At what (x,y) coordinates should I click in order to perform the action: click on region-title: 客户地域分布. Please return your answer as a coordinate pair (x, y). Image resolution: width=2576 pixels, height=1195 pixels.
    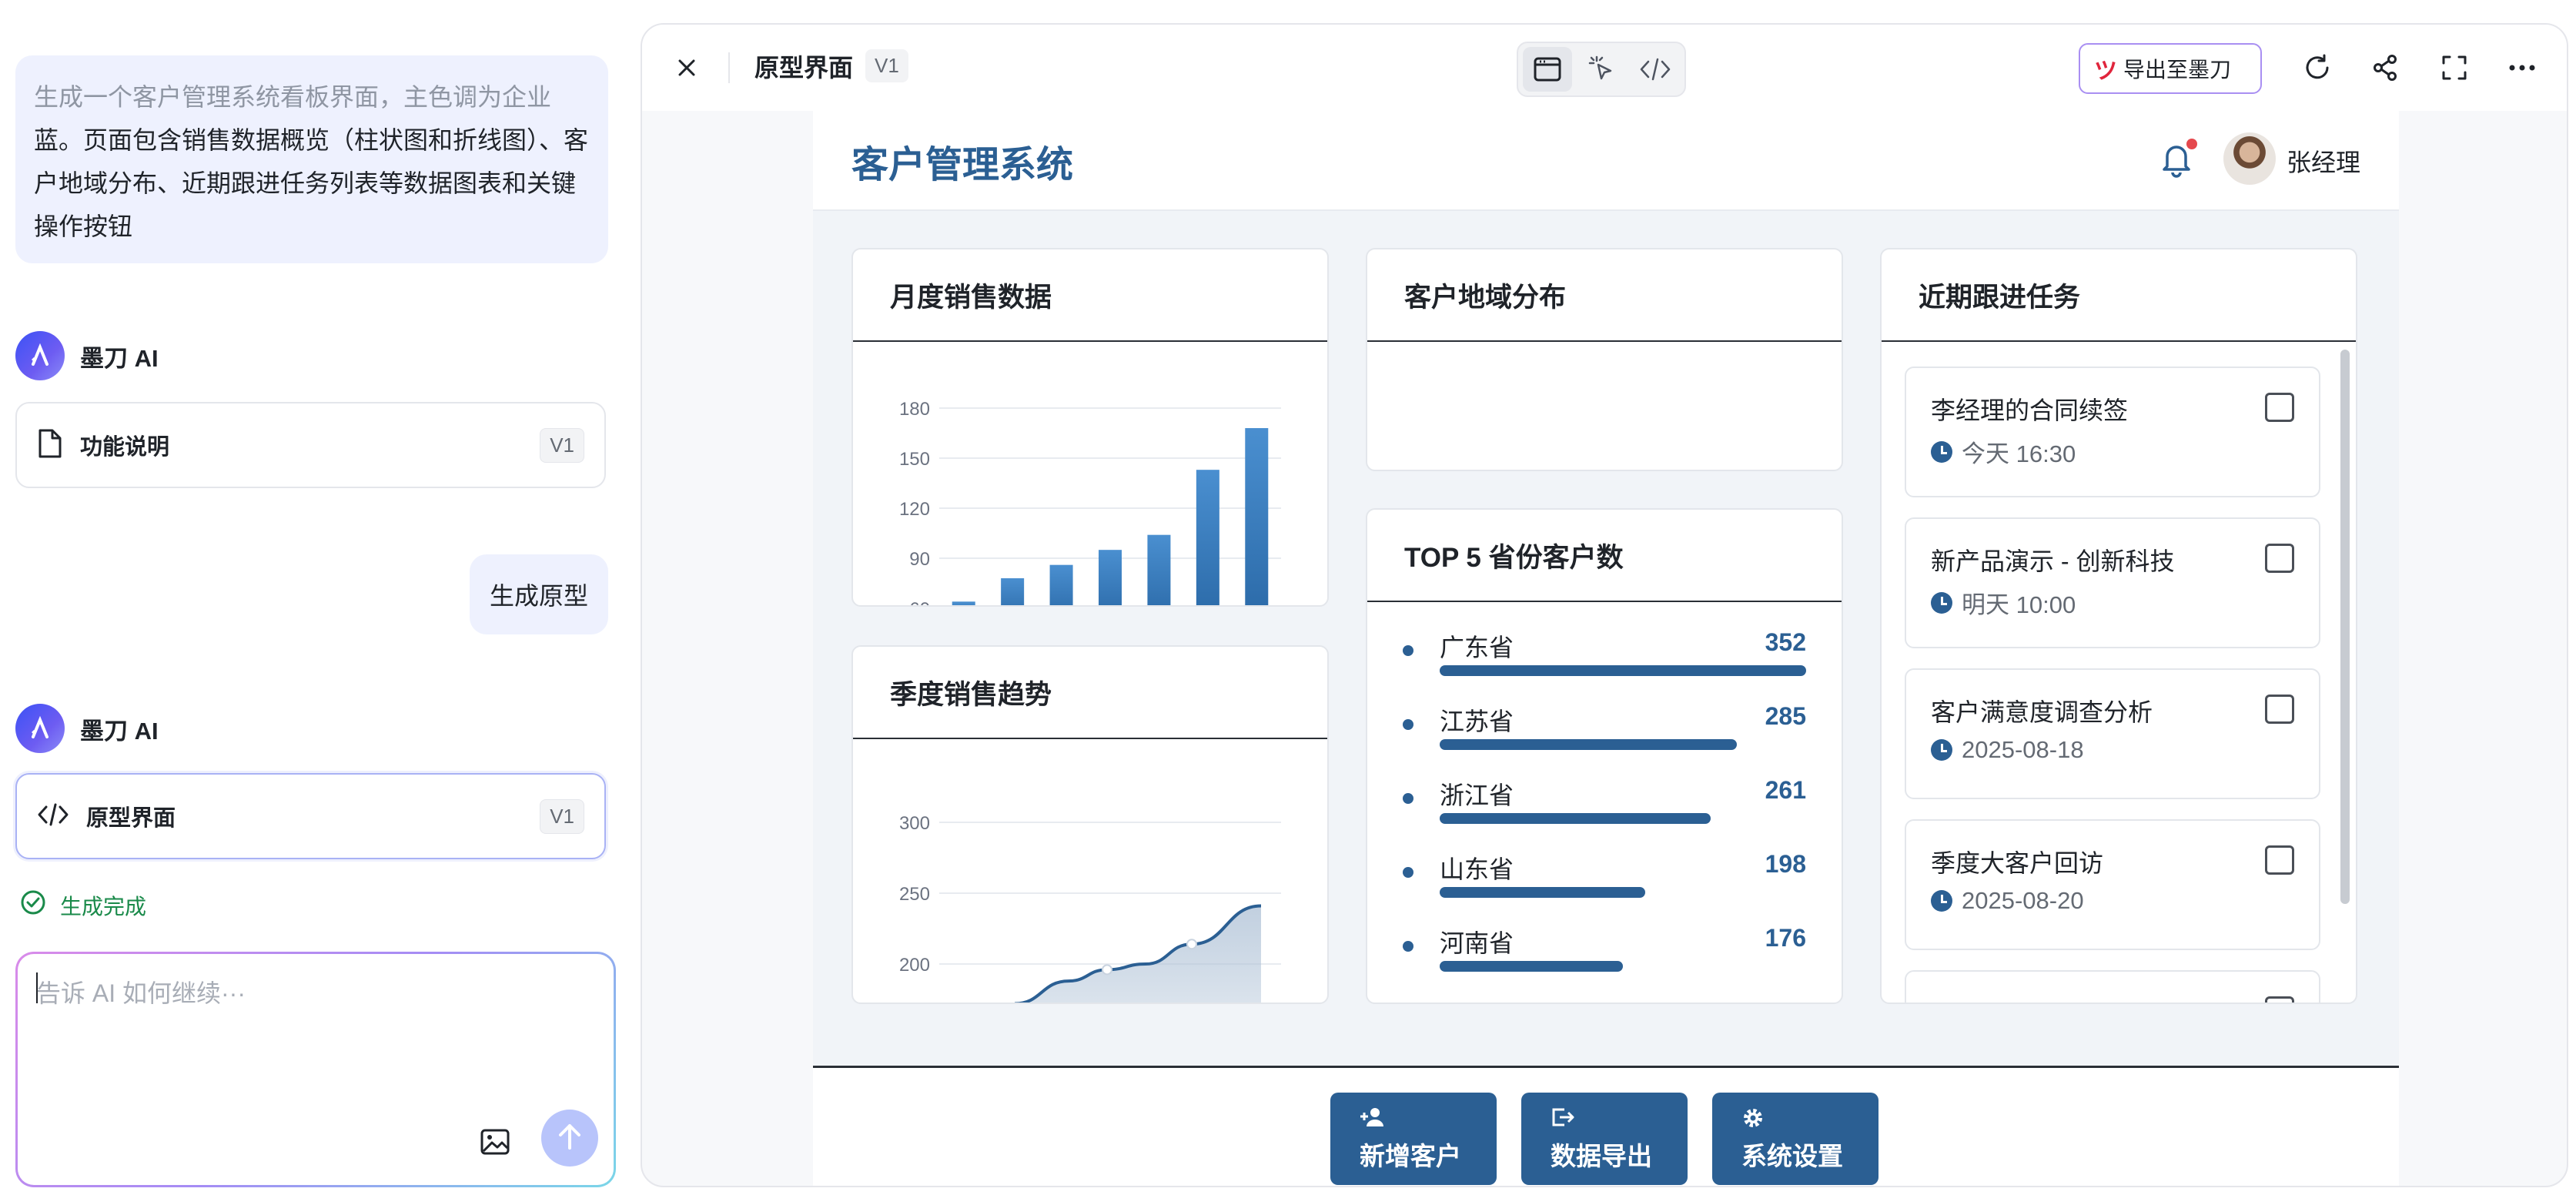
    Looking at the image, I should click on (1605, 295).